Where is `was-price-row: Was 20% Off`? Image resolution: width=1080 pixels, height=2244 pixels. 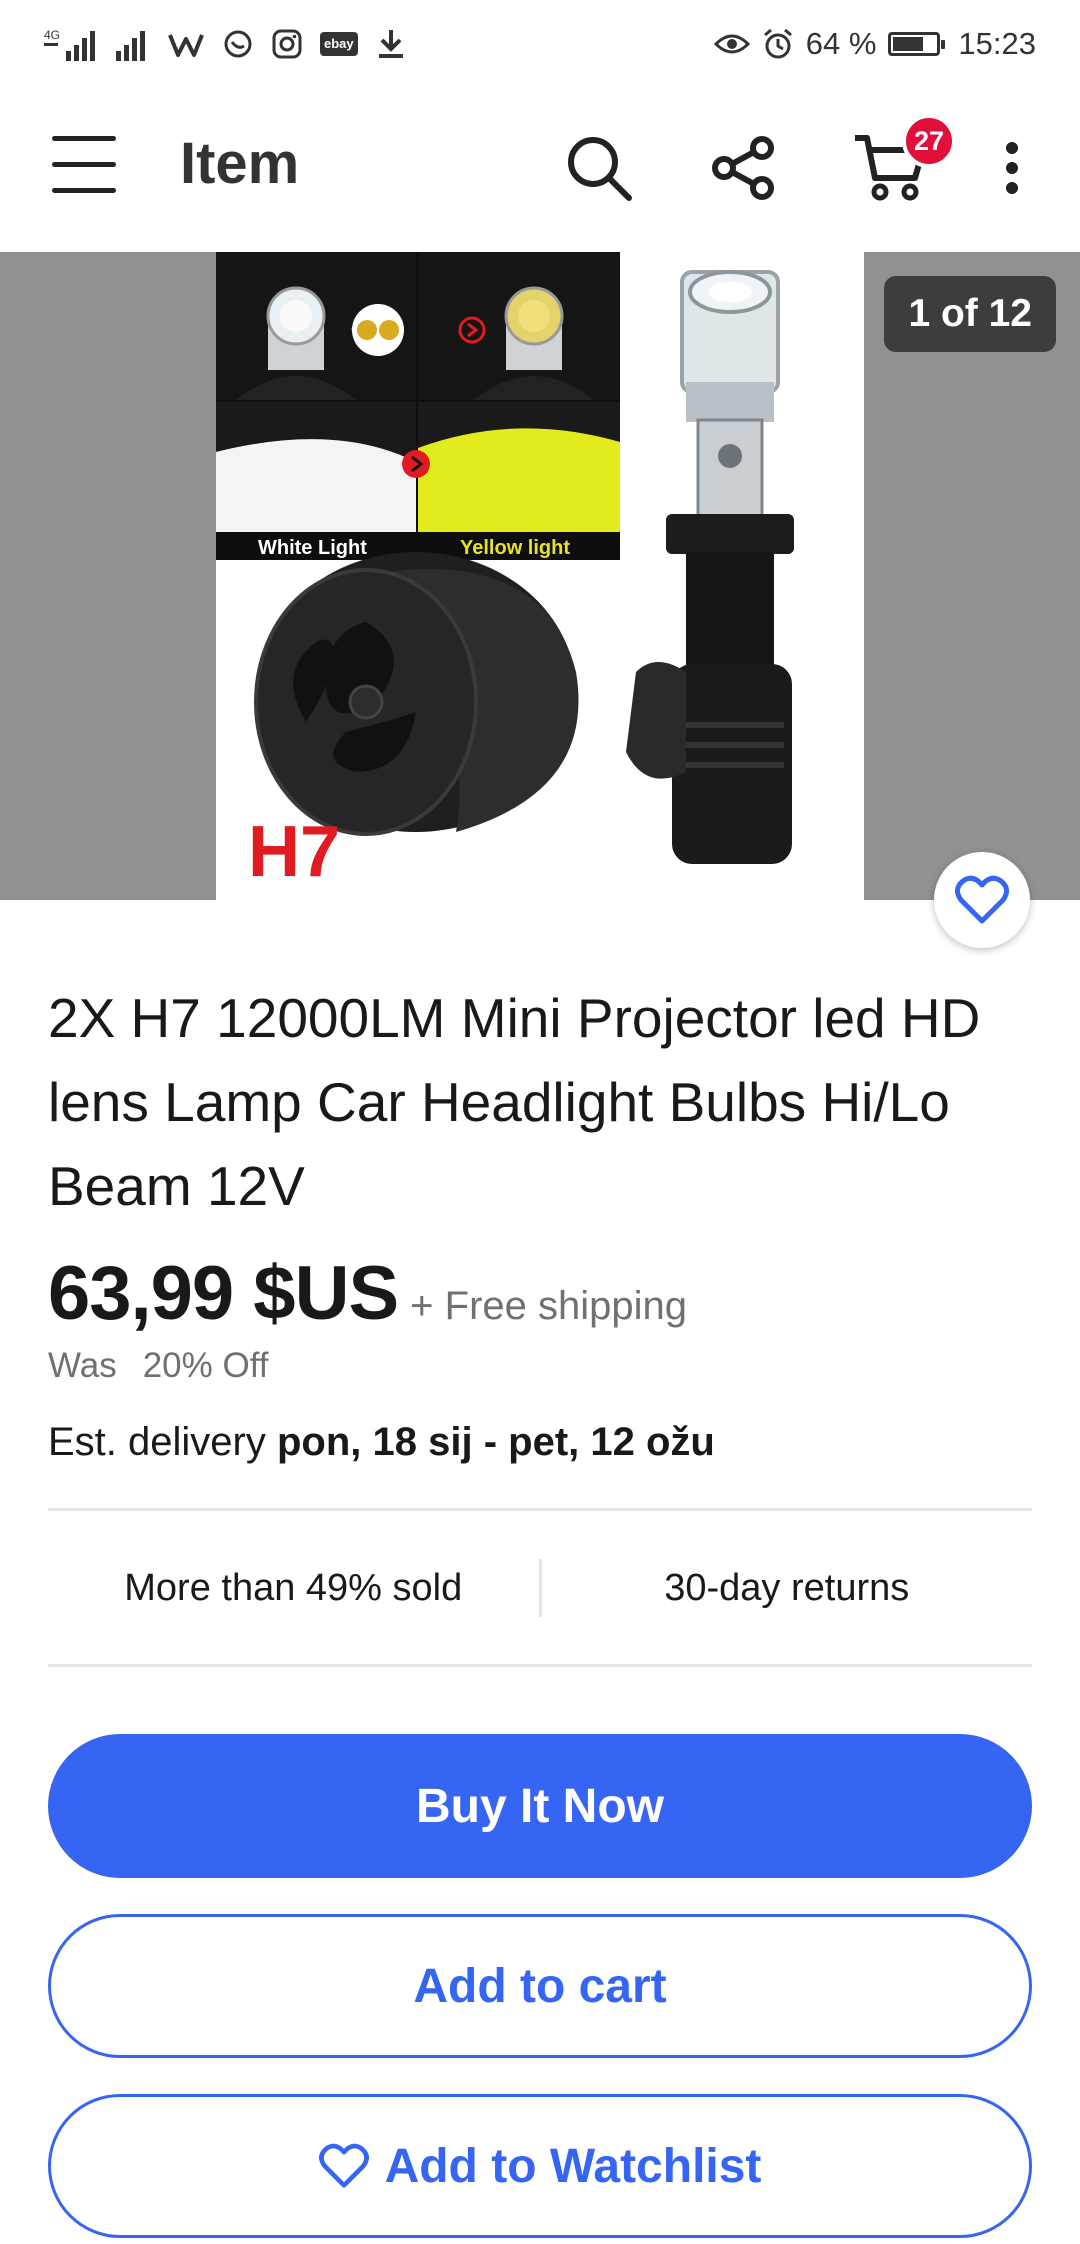 was-price-row: Was 20% Off is located at coordinates (158, 1366).